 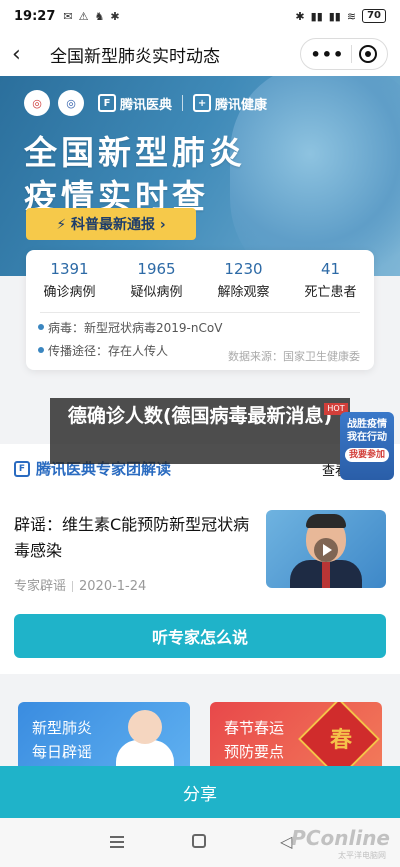 What do you see at coordinates (145, 727) in the screenshot?
I see `doctor-icon` at bounding box center [145, 727].